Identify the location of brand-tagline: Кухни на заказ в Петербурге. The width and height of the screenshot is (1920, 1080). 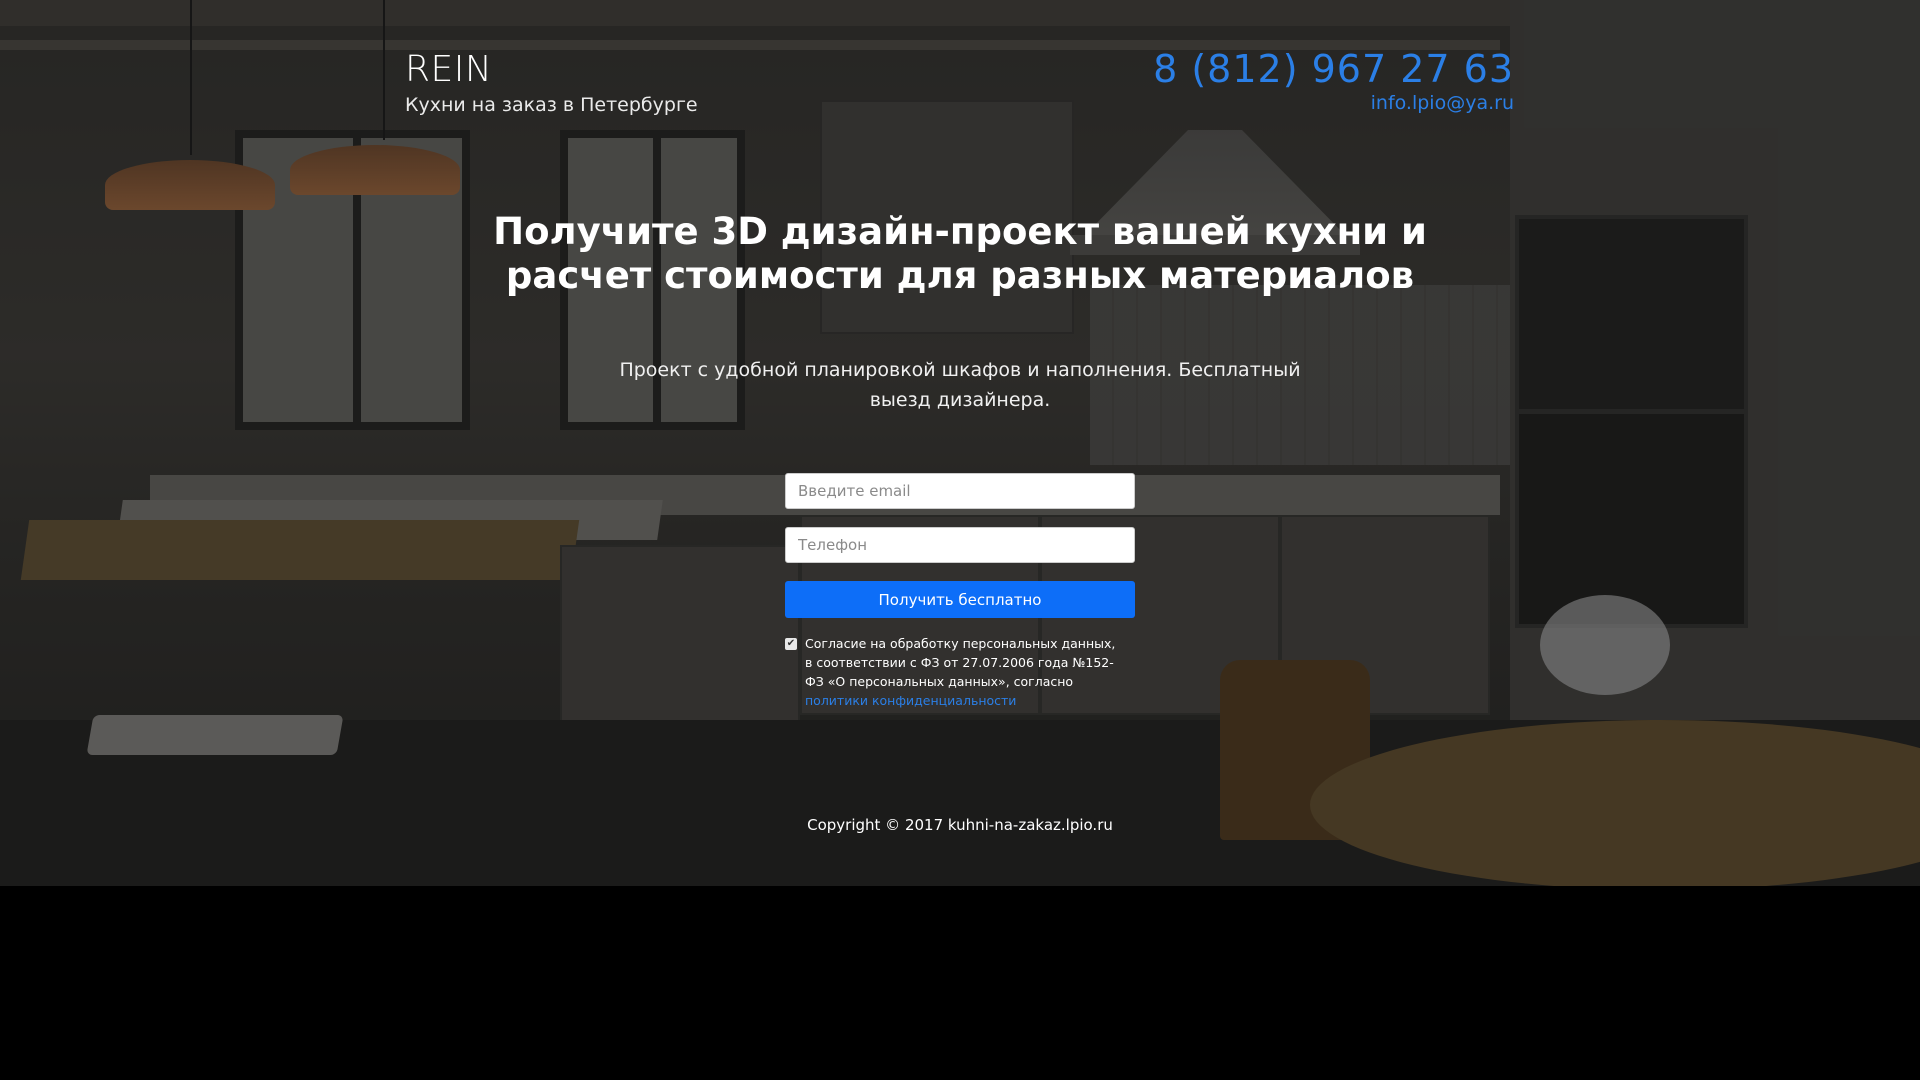
(551, 105).